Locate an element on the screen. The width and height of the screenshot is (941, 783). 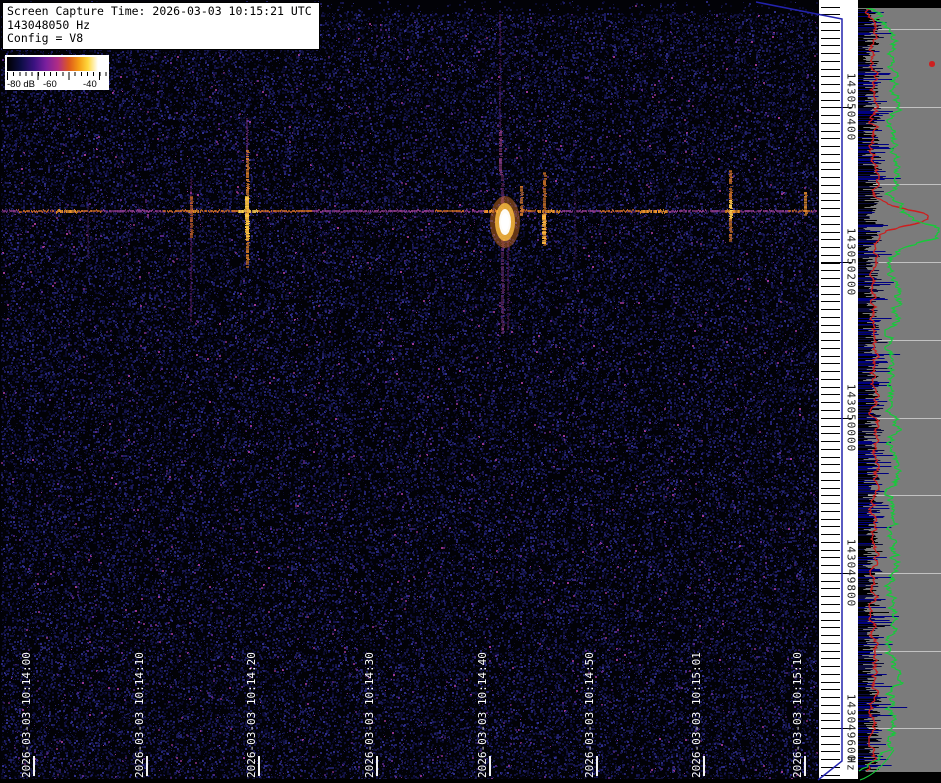
freq-axis-label: 143050000 is located at coordinates (851, 418).